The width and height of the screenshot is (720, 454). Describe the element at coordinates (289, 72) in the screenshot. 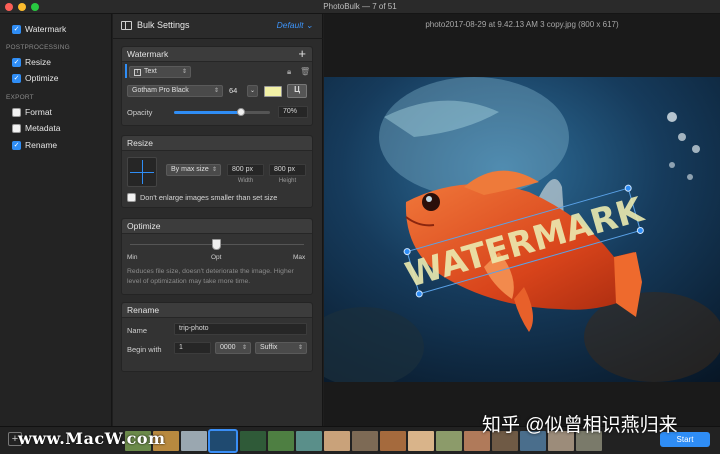

I see `lock-icon: 🔒︎` at that location.